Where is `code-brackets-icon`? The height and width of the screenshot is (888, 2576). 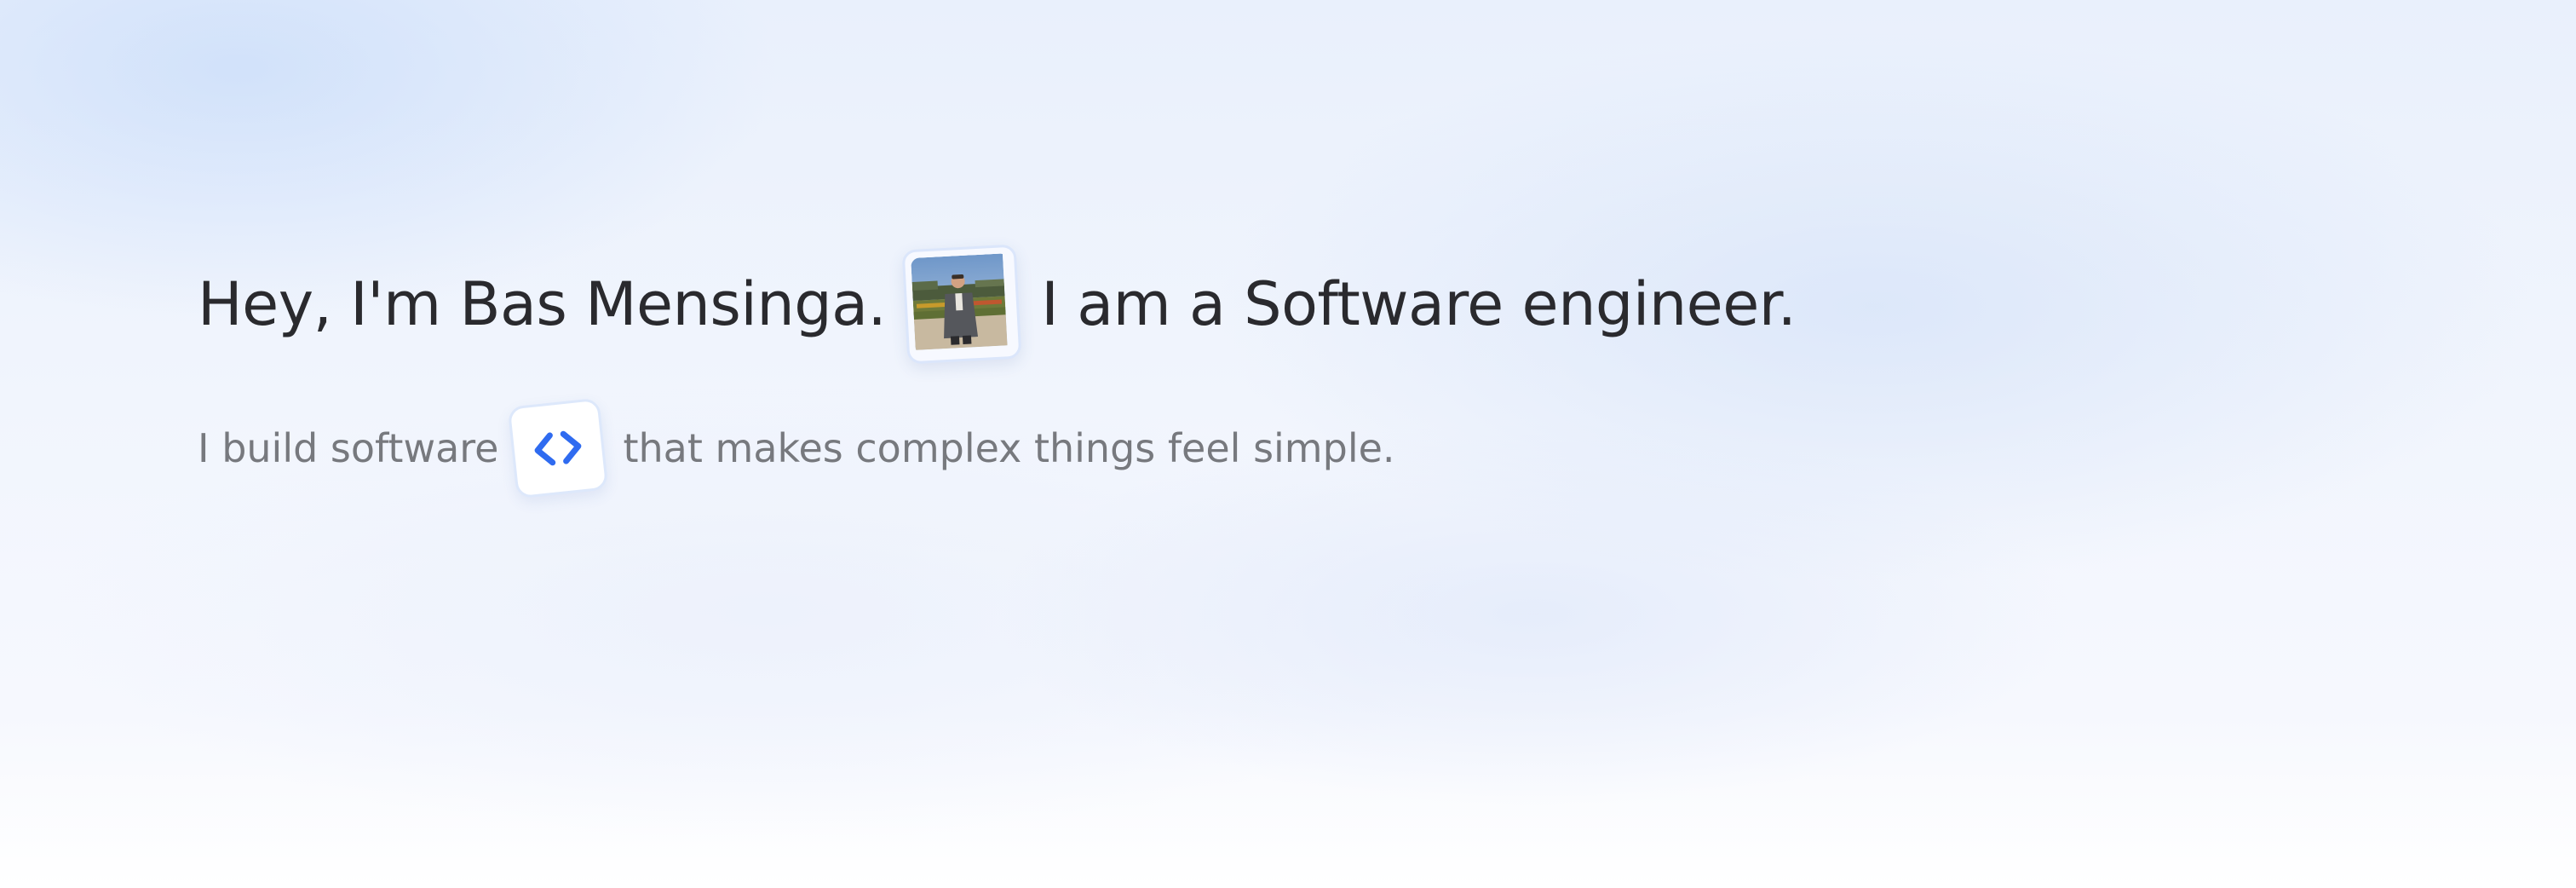 code-brackets-icon is located at coordinates (558, 448).